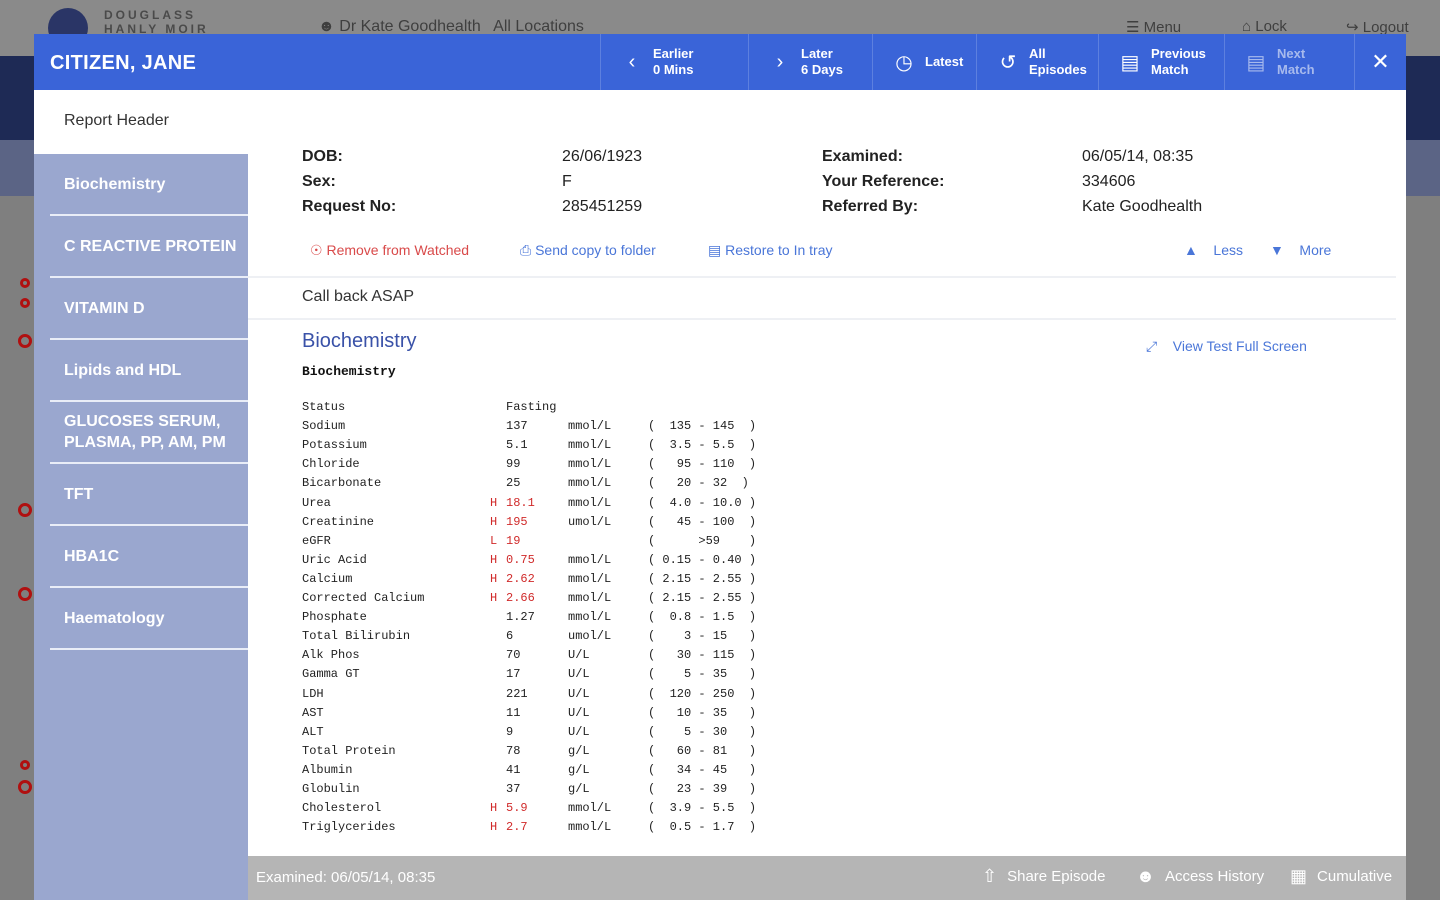 The width and height of the screenshot is (1440, 900). I want to click on less-button: ▲ Less, so click(1213, 250).